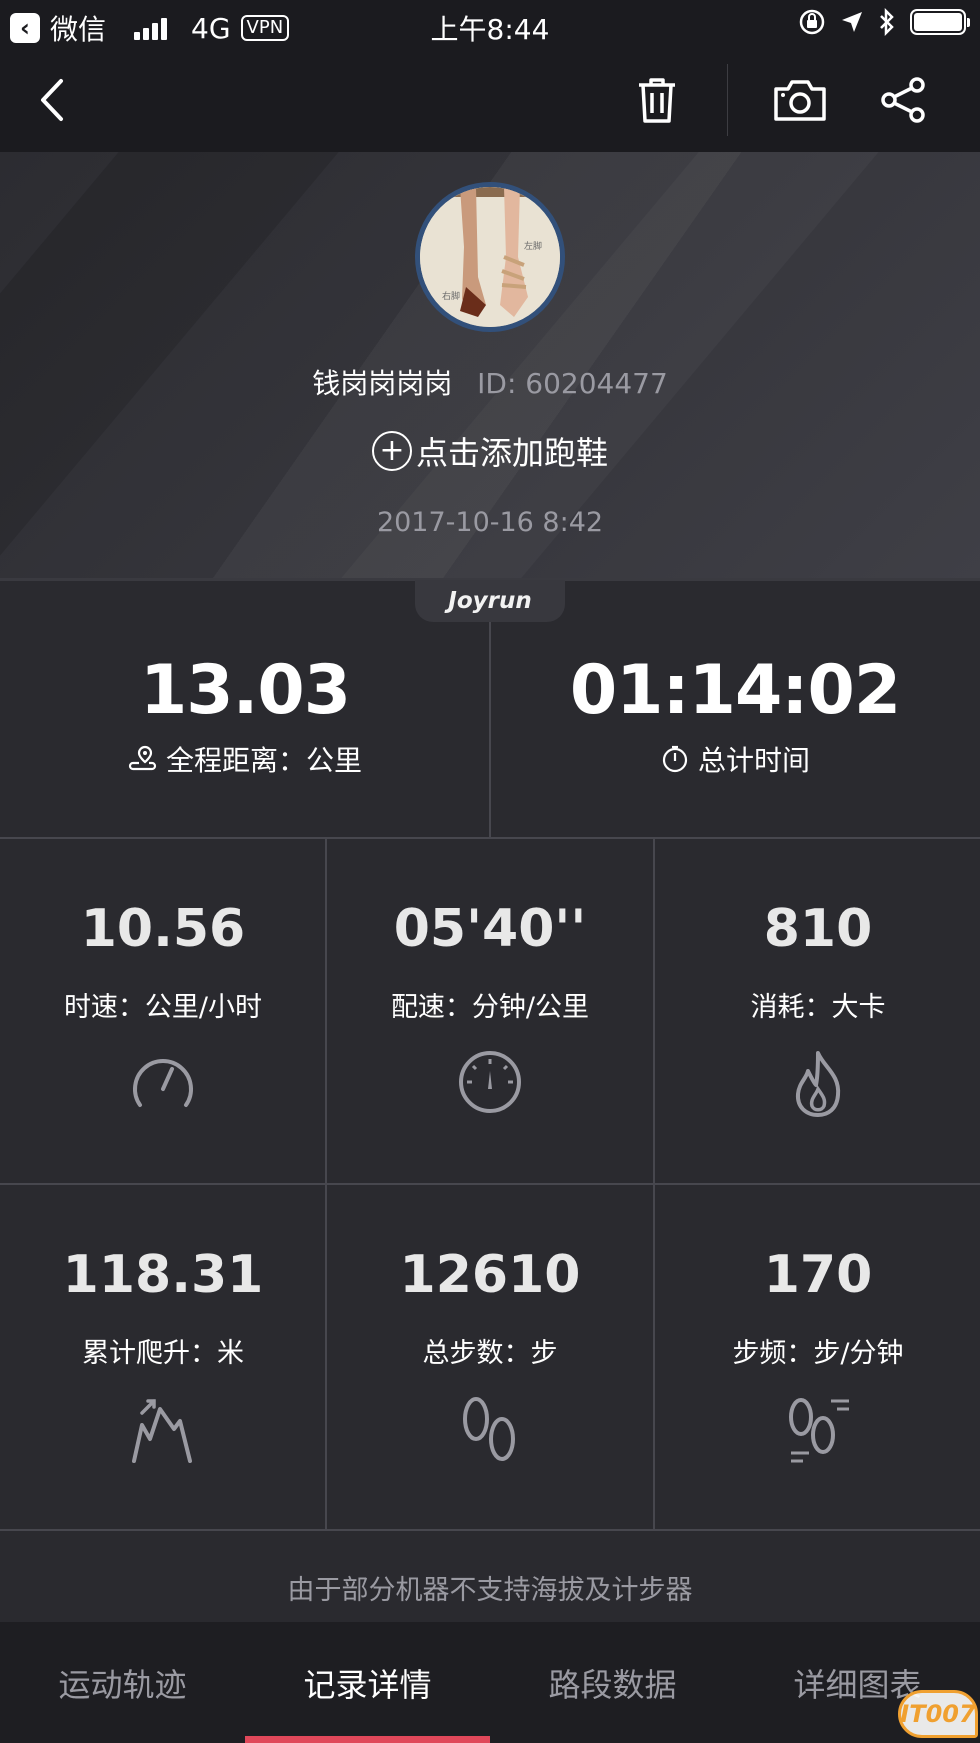  Describe the element at coordinates (512, 451) in the screenshot. I see `add-shoes-label: 点击添加跑鞋` at that location.